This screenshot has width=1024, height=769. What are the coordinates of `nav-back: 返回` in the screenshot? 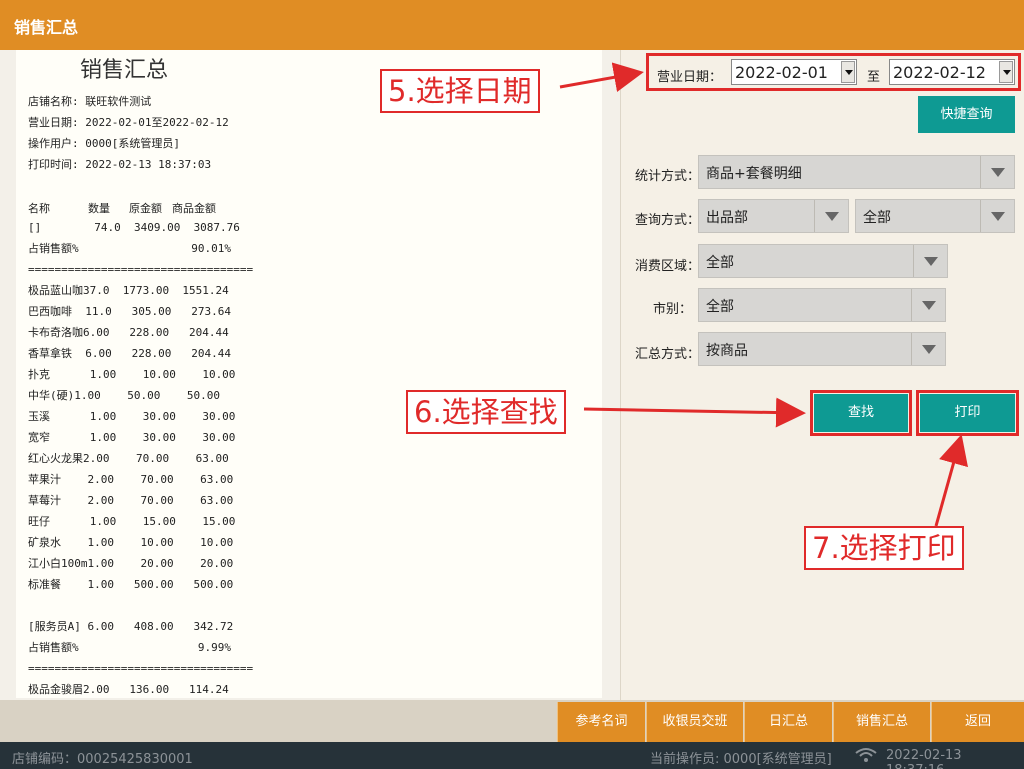 It's located at (977, 722).